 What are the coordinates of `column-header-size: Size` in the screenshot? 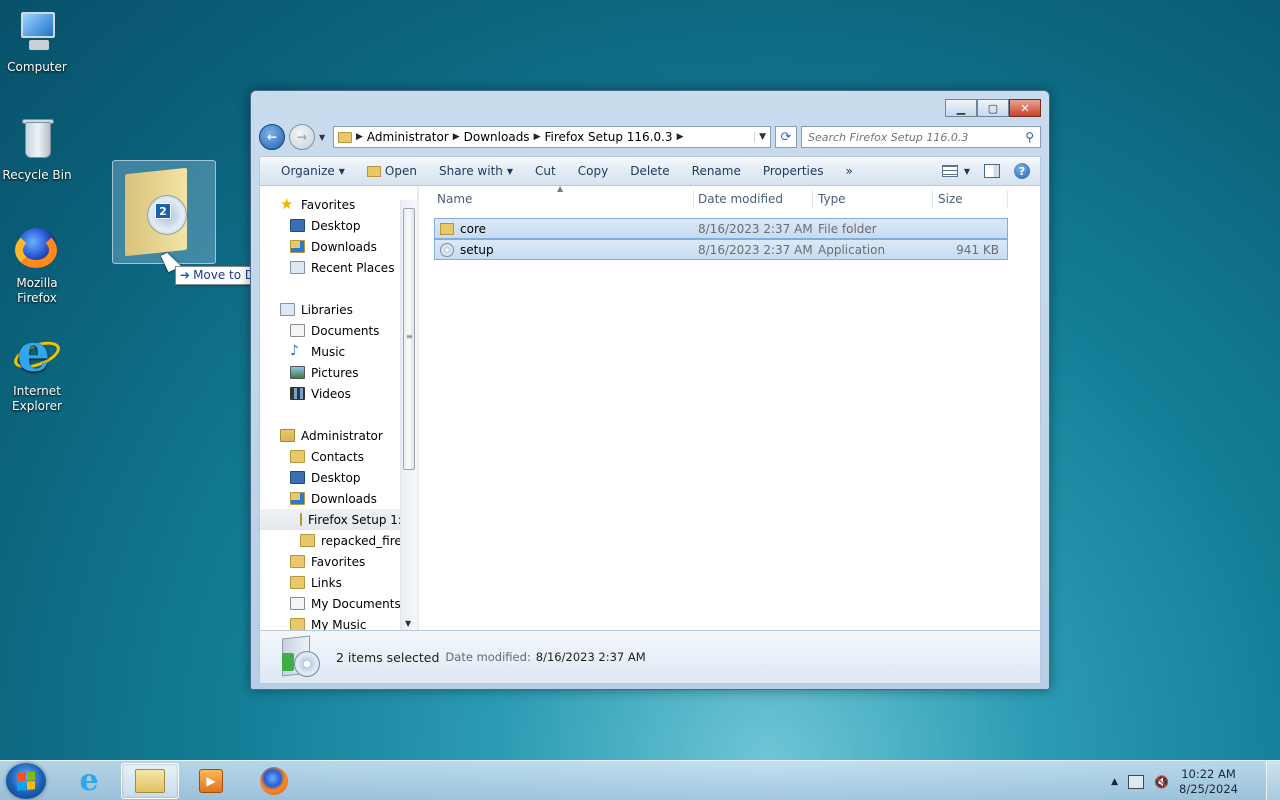 It's located at (950, 199).